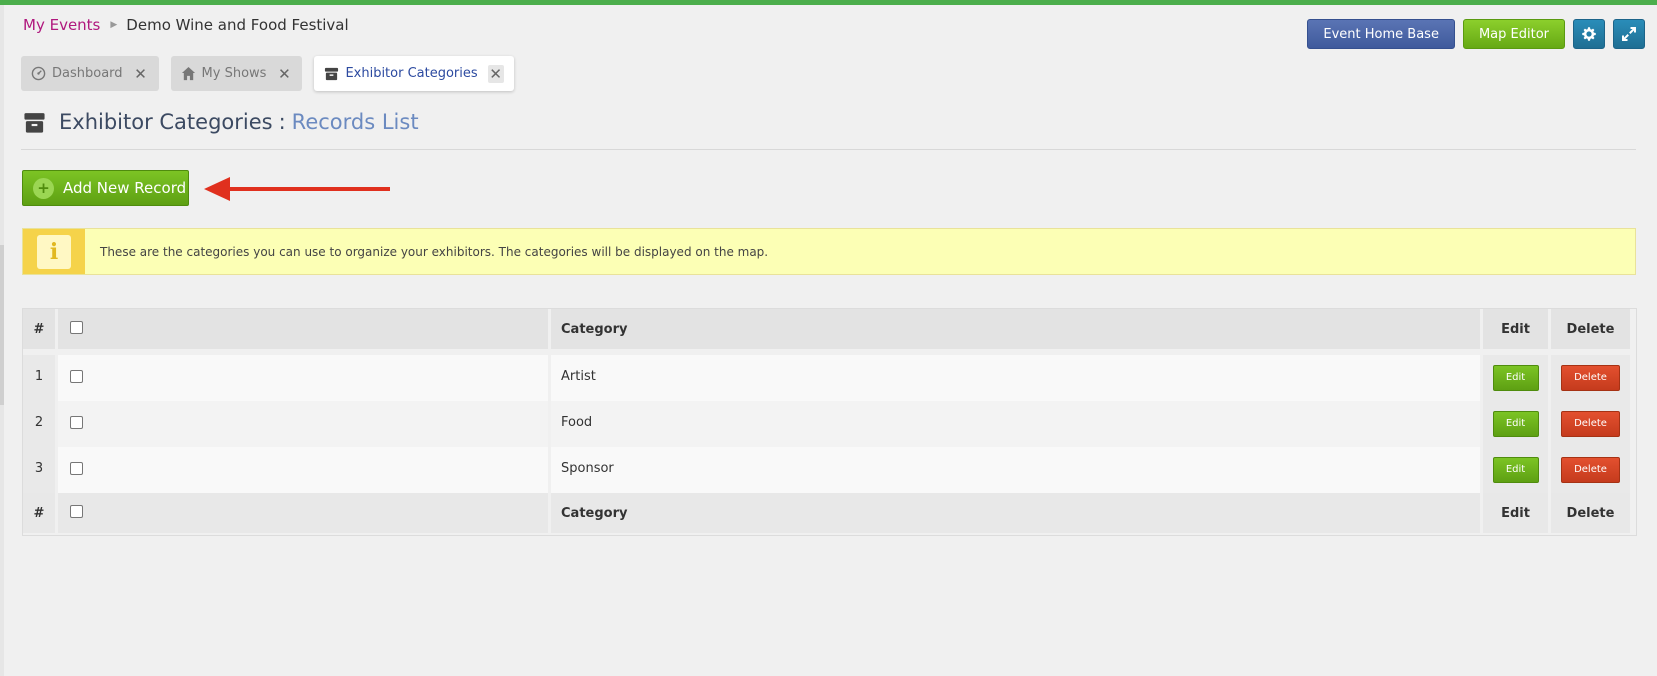 Image resolution: width=1657 pixels, height=676 pixels. I want to click on table-row: 1 Artist Edit Delete, so click(826, 378).